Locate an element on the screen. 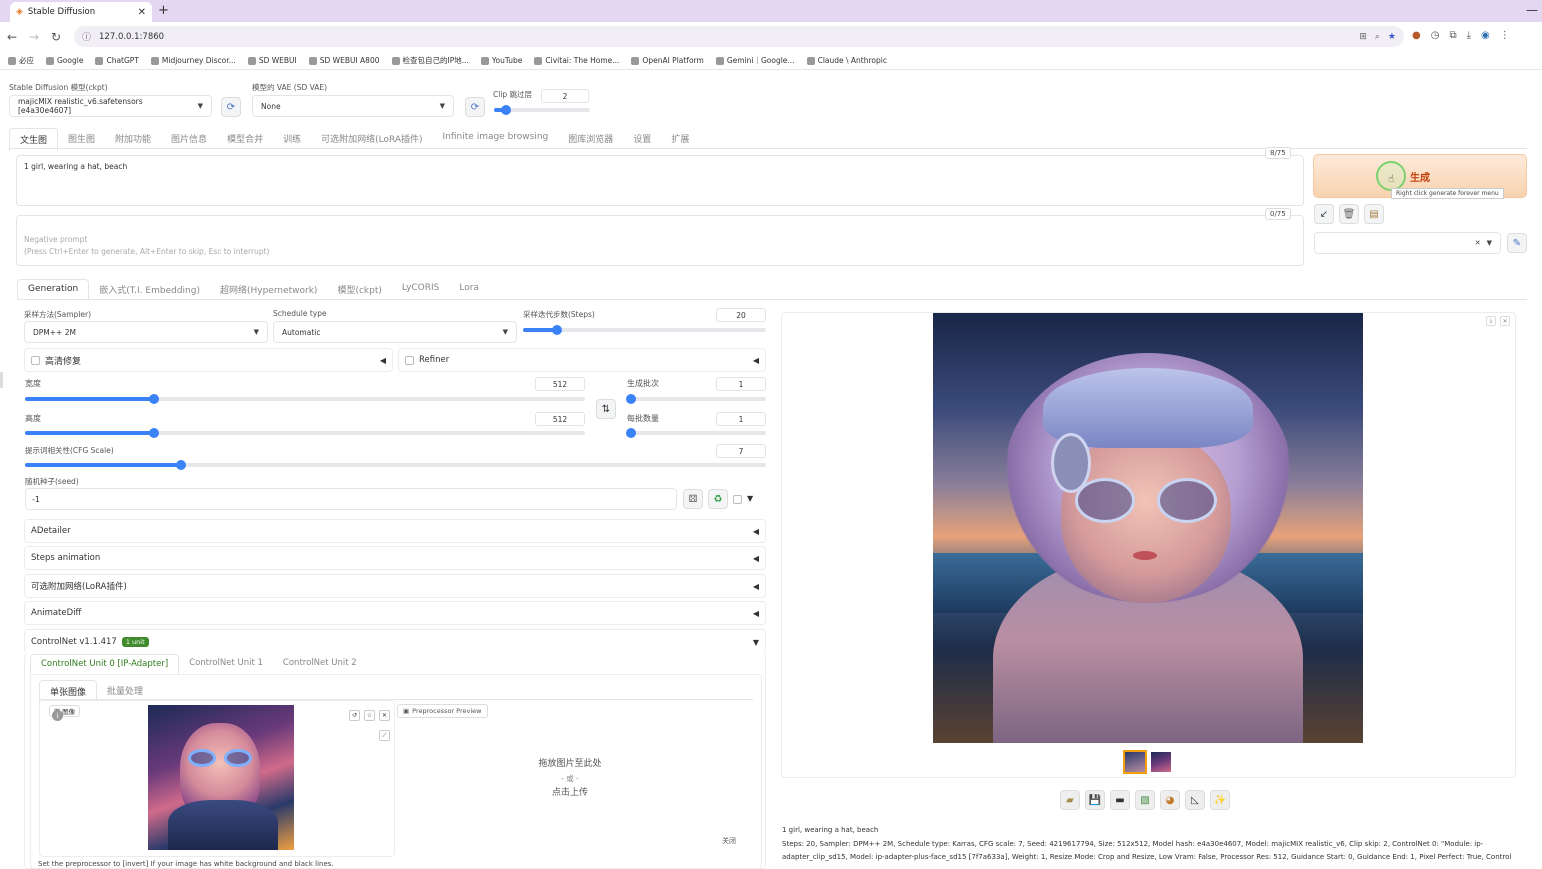  seed-input: -1 is located at coordinates (351, 499).